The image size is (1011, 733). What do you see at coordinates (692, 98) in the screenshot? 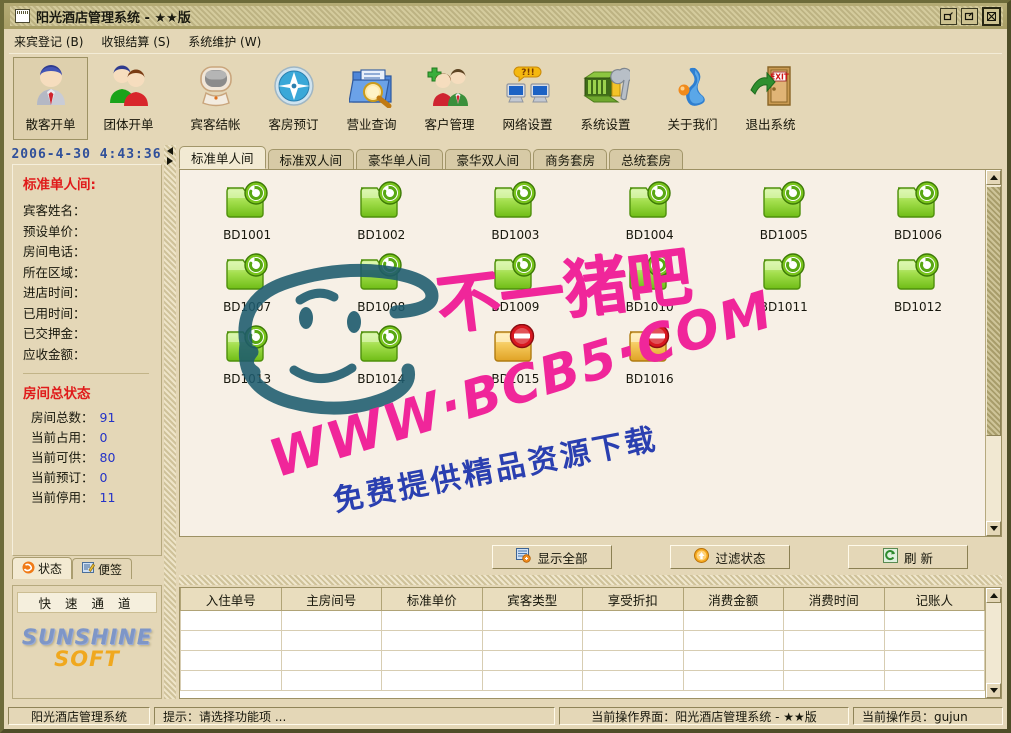
I see `toolbar-button-about: 关于我们` at bounding box center [692, 98].